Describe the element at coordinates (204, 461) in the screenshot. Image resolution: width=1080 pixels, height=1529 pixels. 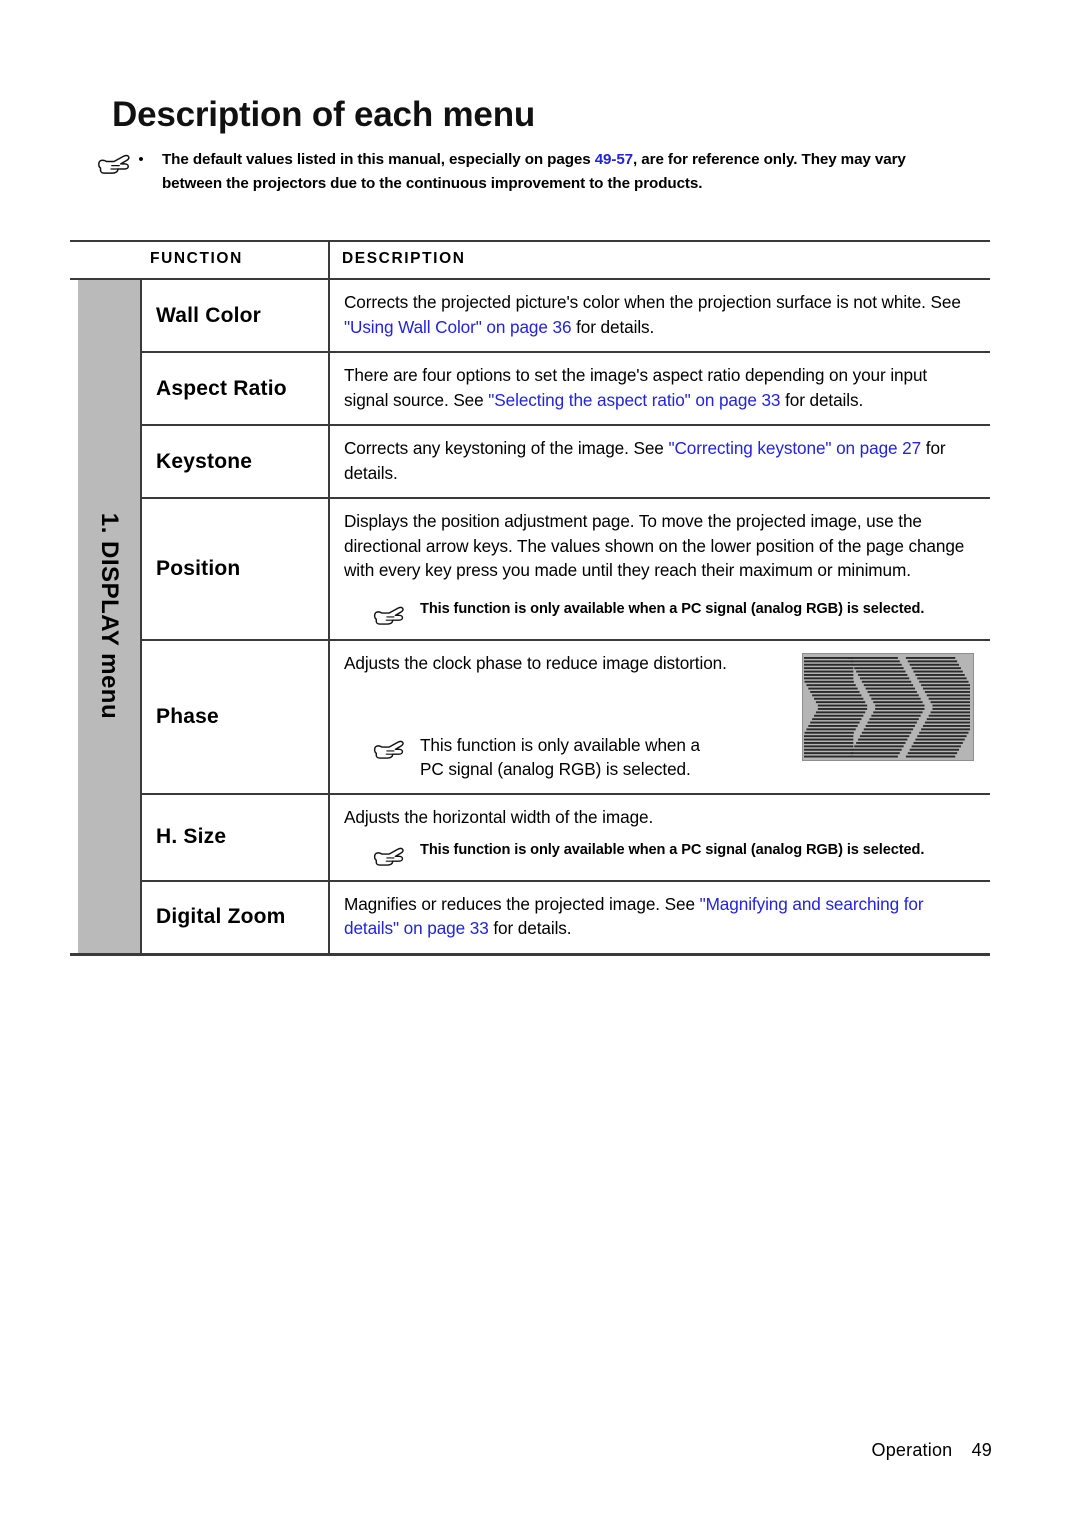
I see `function-label: Keystone` at that location.